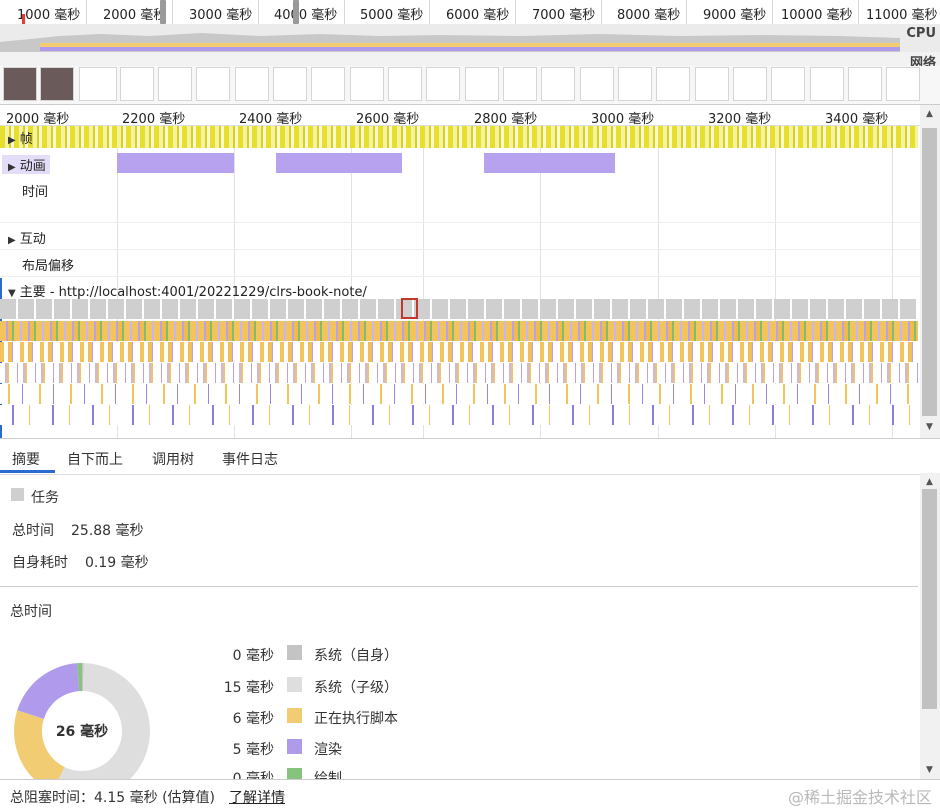 Image resolution: width=940 pixels, height=811 pixels. I want to click on collapse-triangle-icon: ▼, so click(12, 293).